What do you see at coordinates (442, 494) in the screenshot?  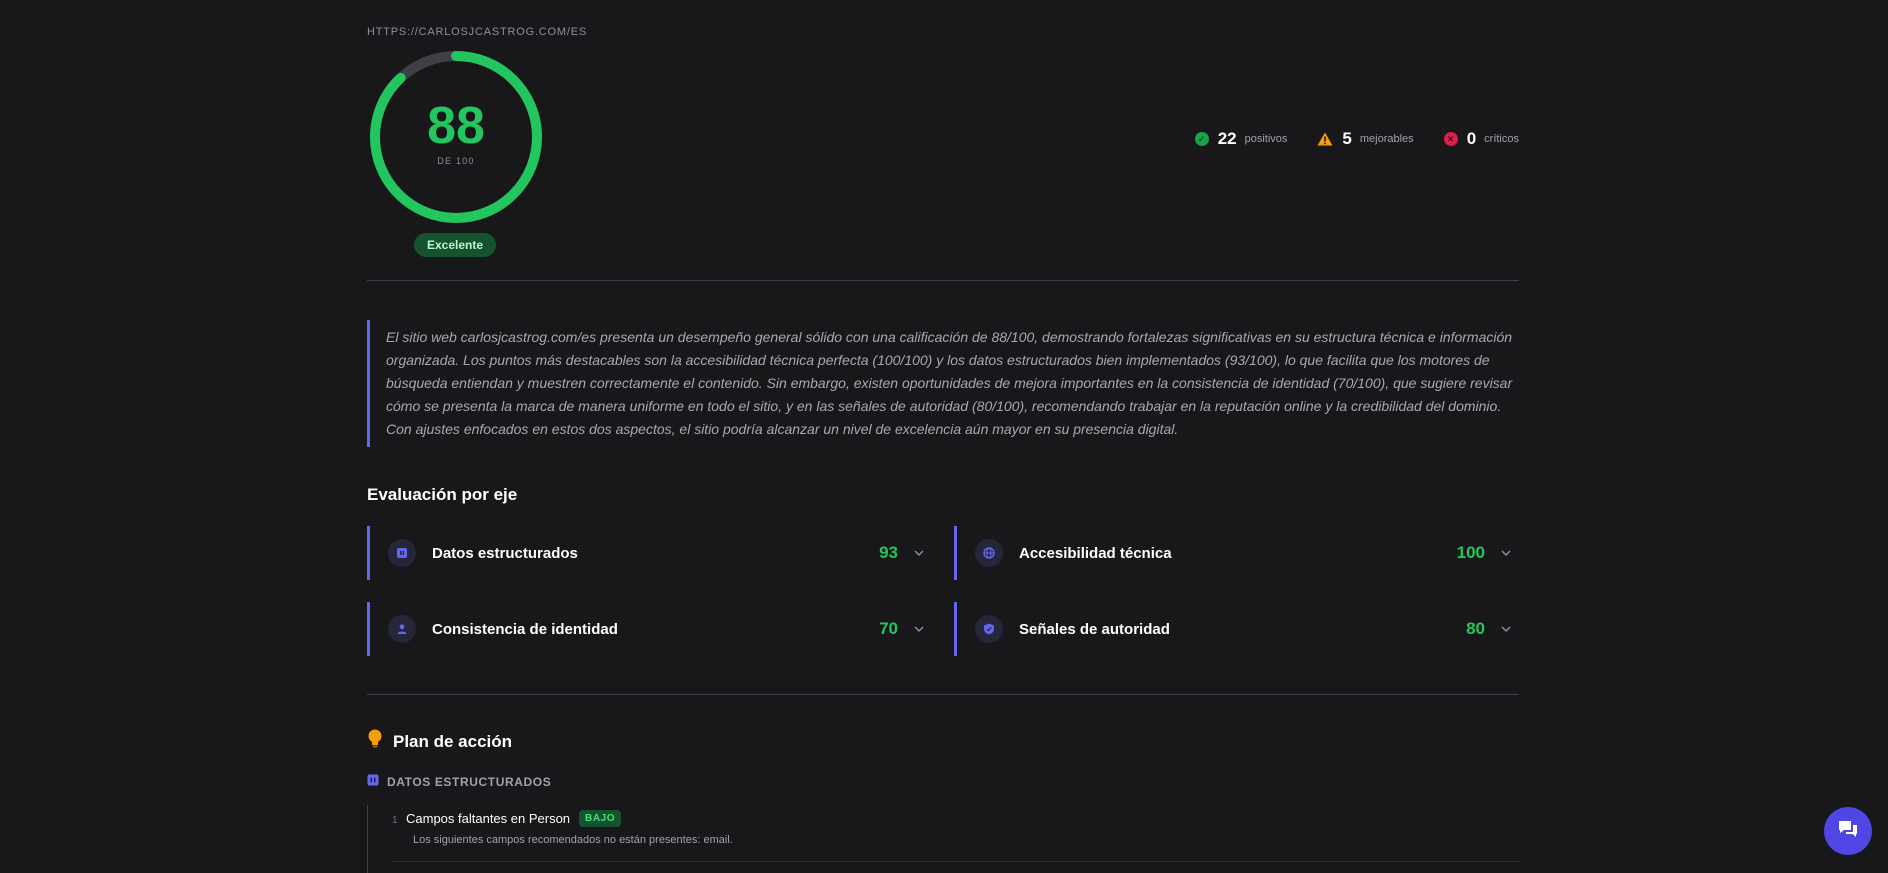 I see `axes-heading: Evaluación por eje` at bounding box center [442, 494].